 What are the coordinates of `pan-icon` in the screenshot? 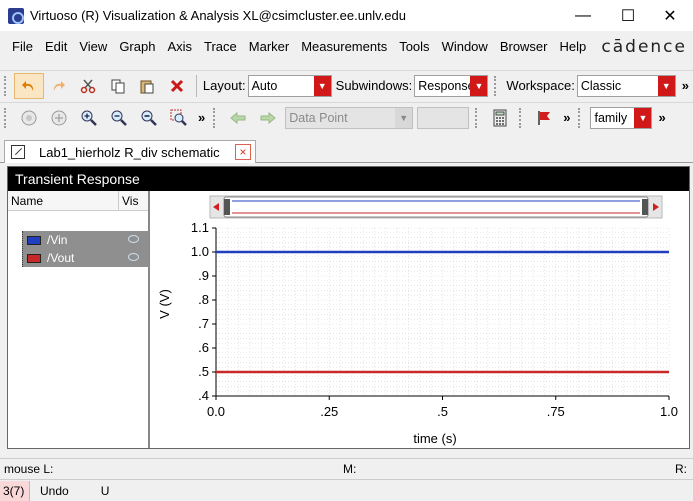 It's located at (59, 118).